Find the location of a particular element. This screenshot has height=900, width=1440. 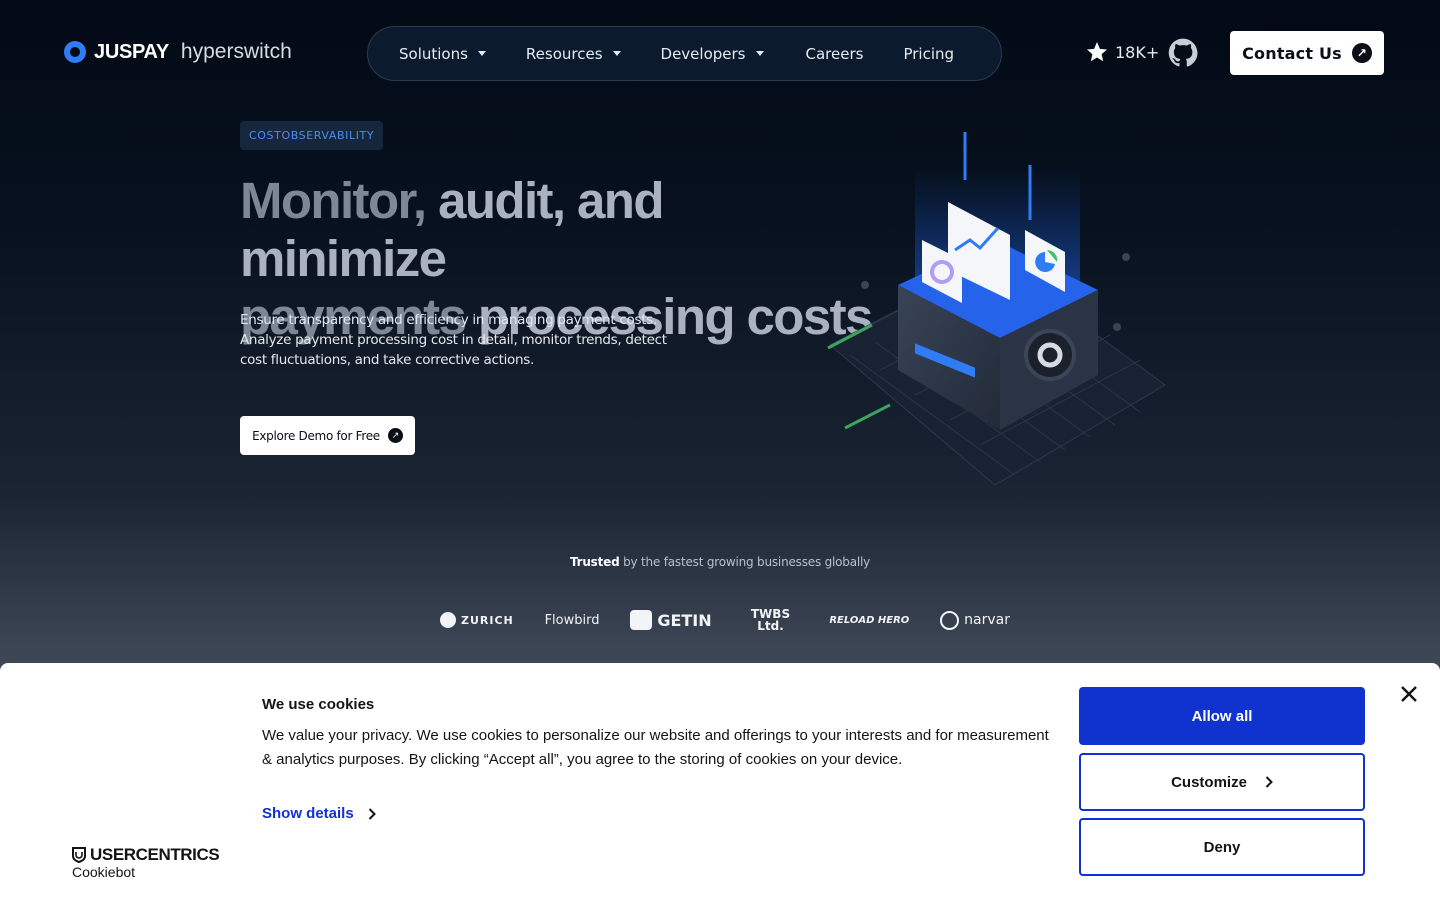

shield-icon is located at coordinates (79, 855).